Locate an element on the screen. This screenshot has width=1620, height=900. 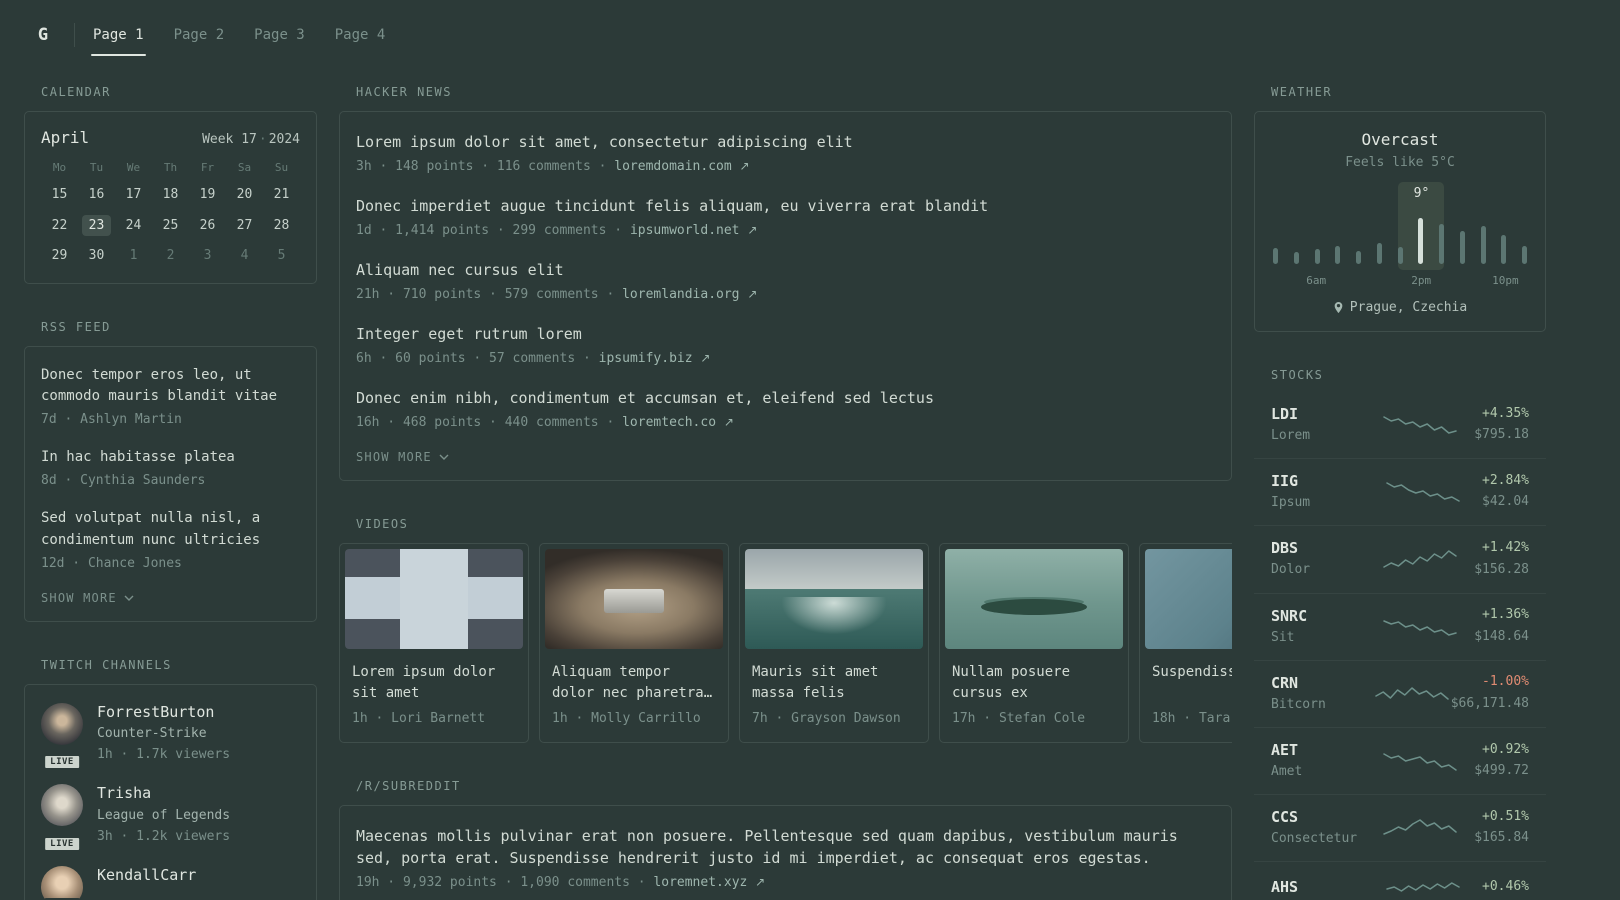
stock-symbol: AET is located at coordinates (1323, 750).